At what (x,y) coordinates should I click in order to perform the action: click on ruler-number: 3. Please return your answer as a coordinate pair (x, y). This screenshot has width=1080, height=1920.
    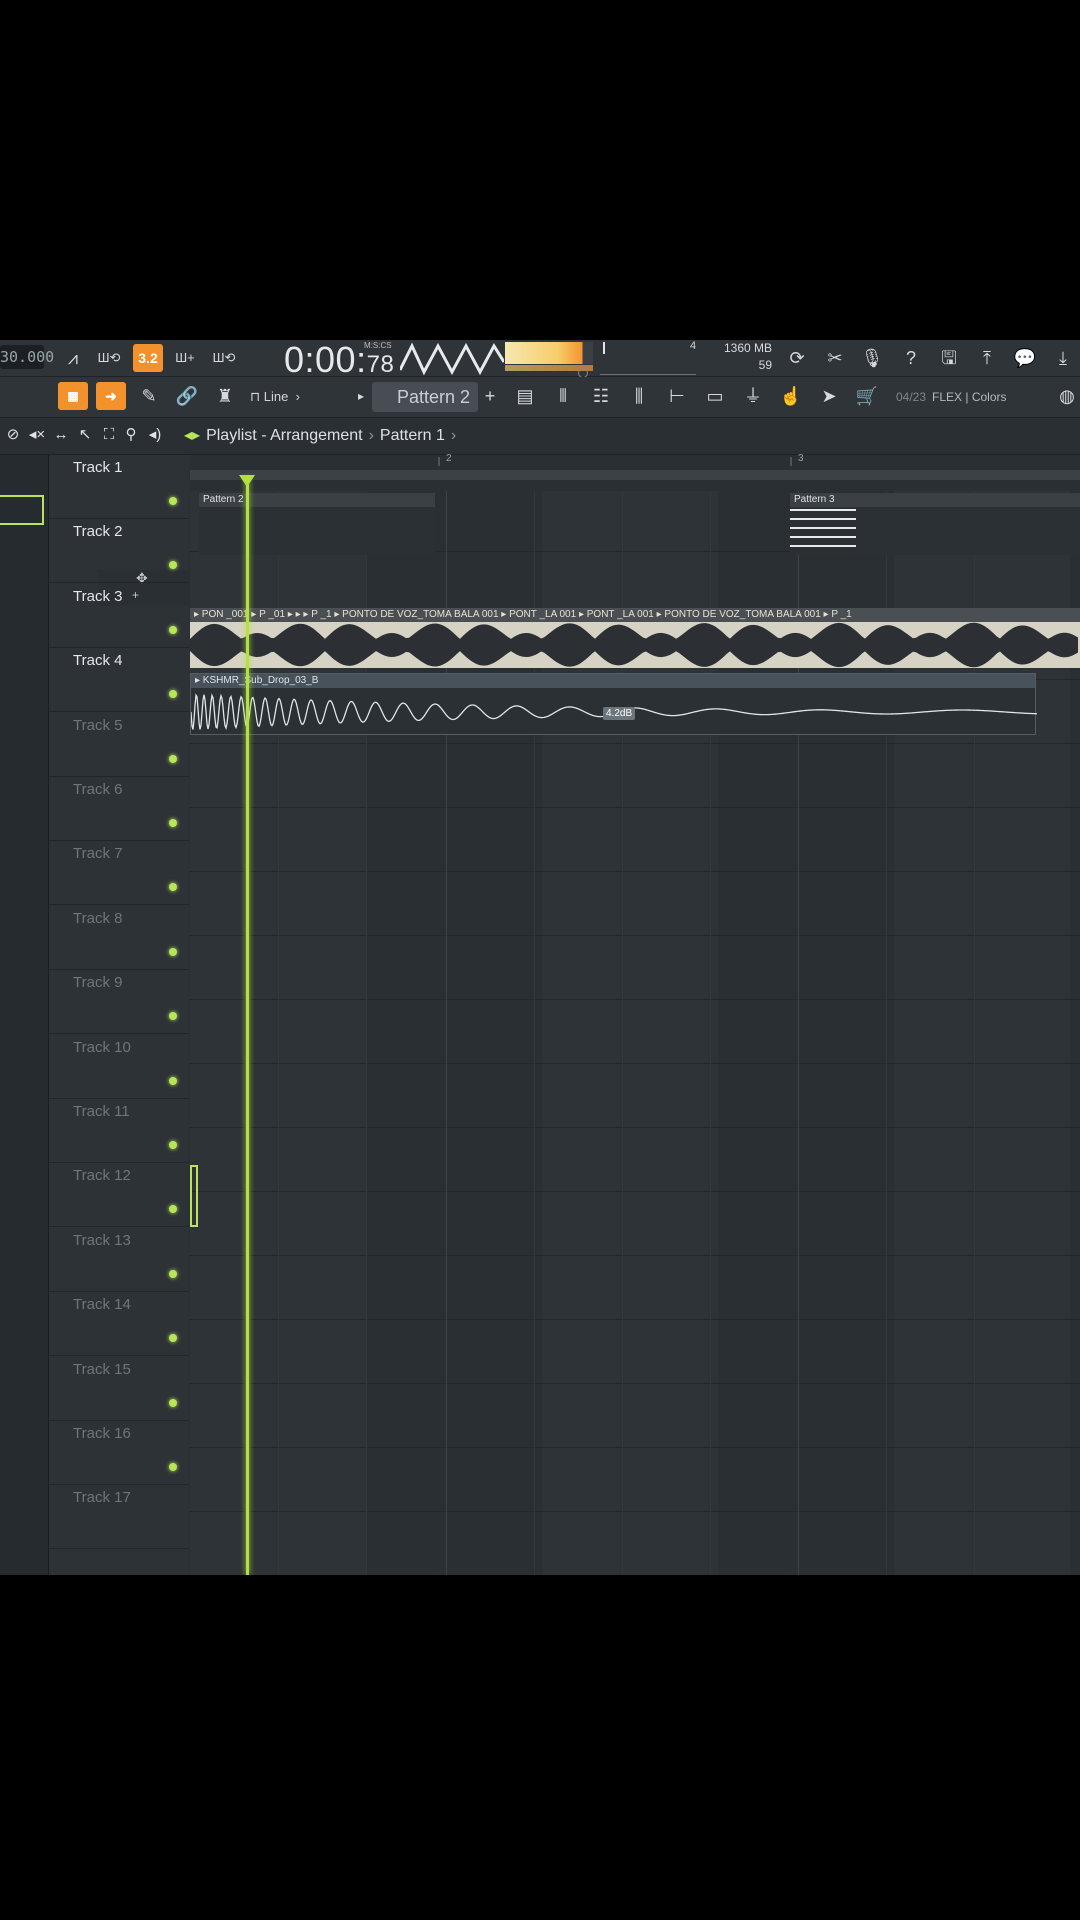
    Looking at the image, I should click on (801, 458).